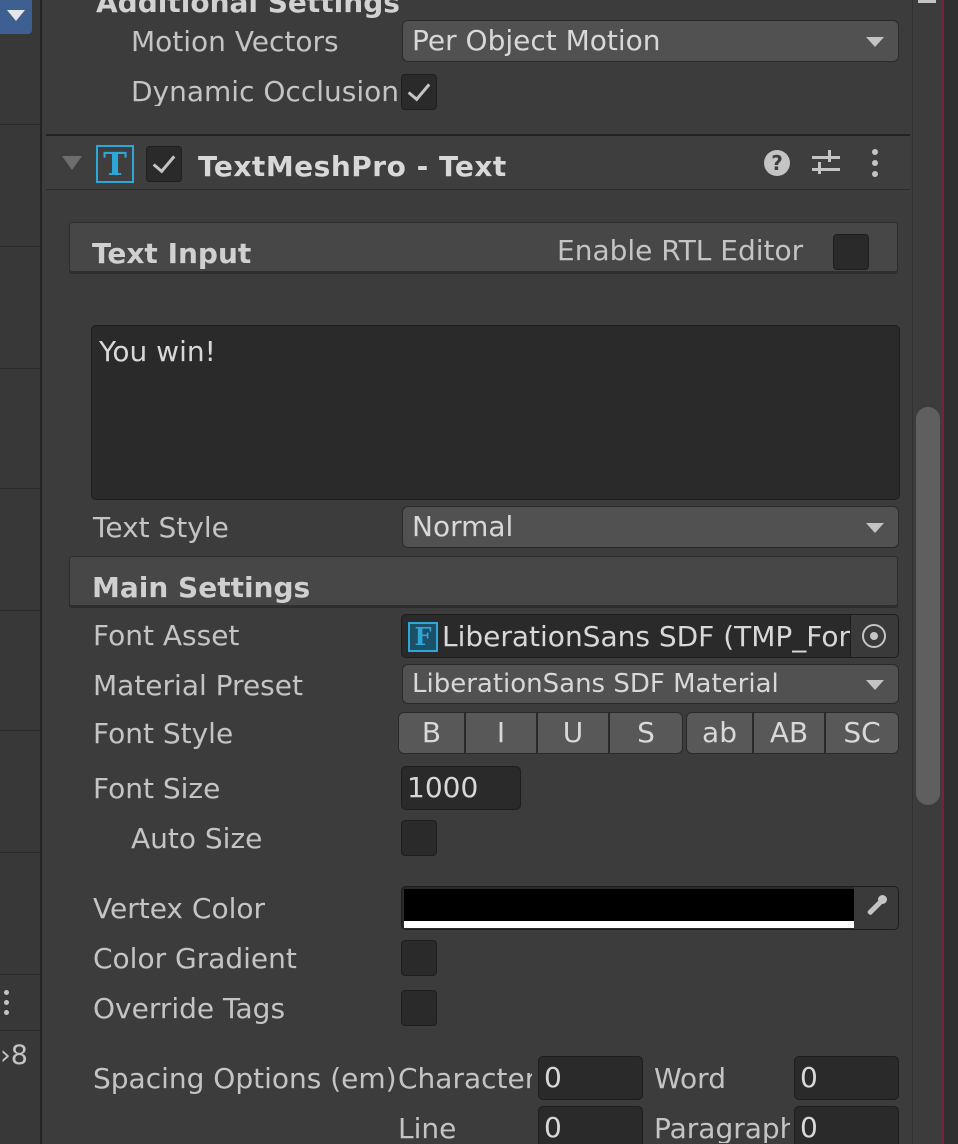 Image resolution: width=958 pixels, height=1144 pixels. Describe the element at coordinates (419, 1008) in the screenshot. I see `override-tags-checkbox` at that location.